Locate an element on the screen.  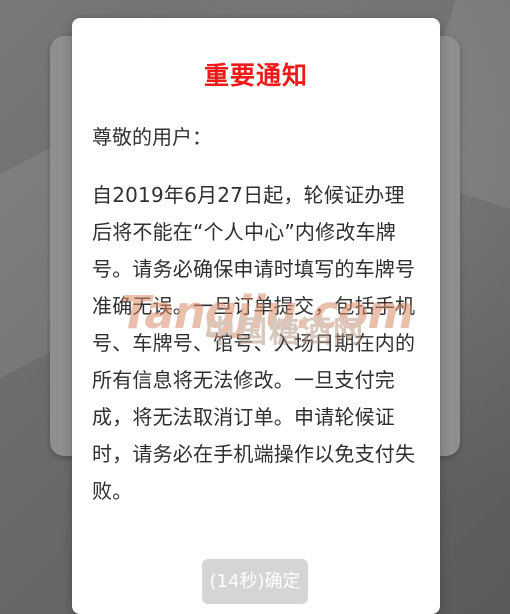
confirm-button: (14秒)确定 is located at coordinates (255, 581).